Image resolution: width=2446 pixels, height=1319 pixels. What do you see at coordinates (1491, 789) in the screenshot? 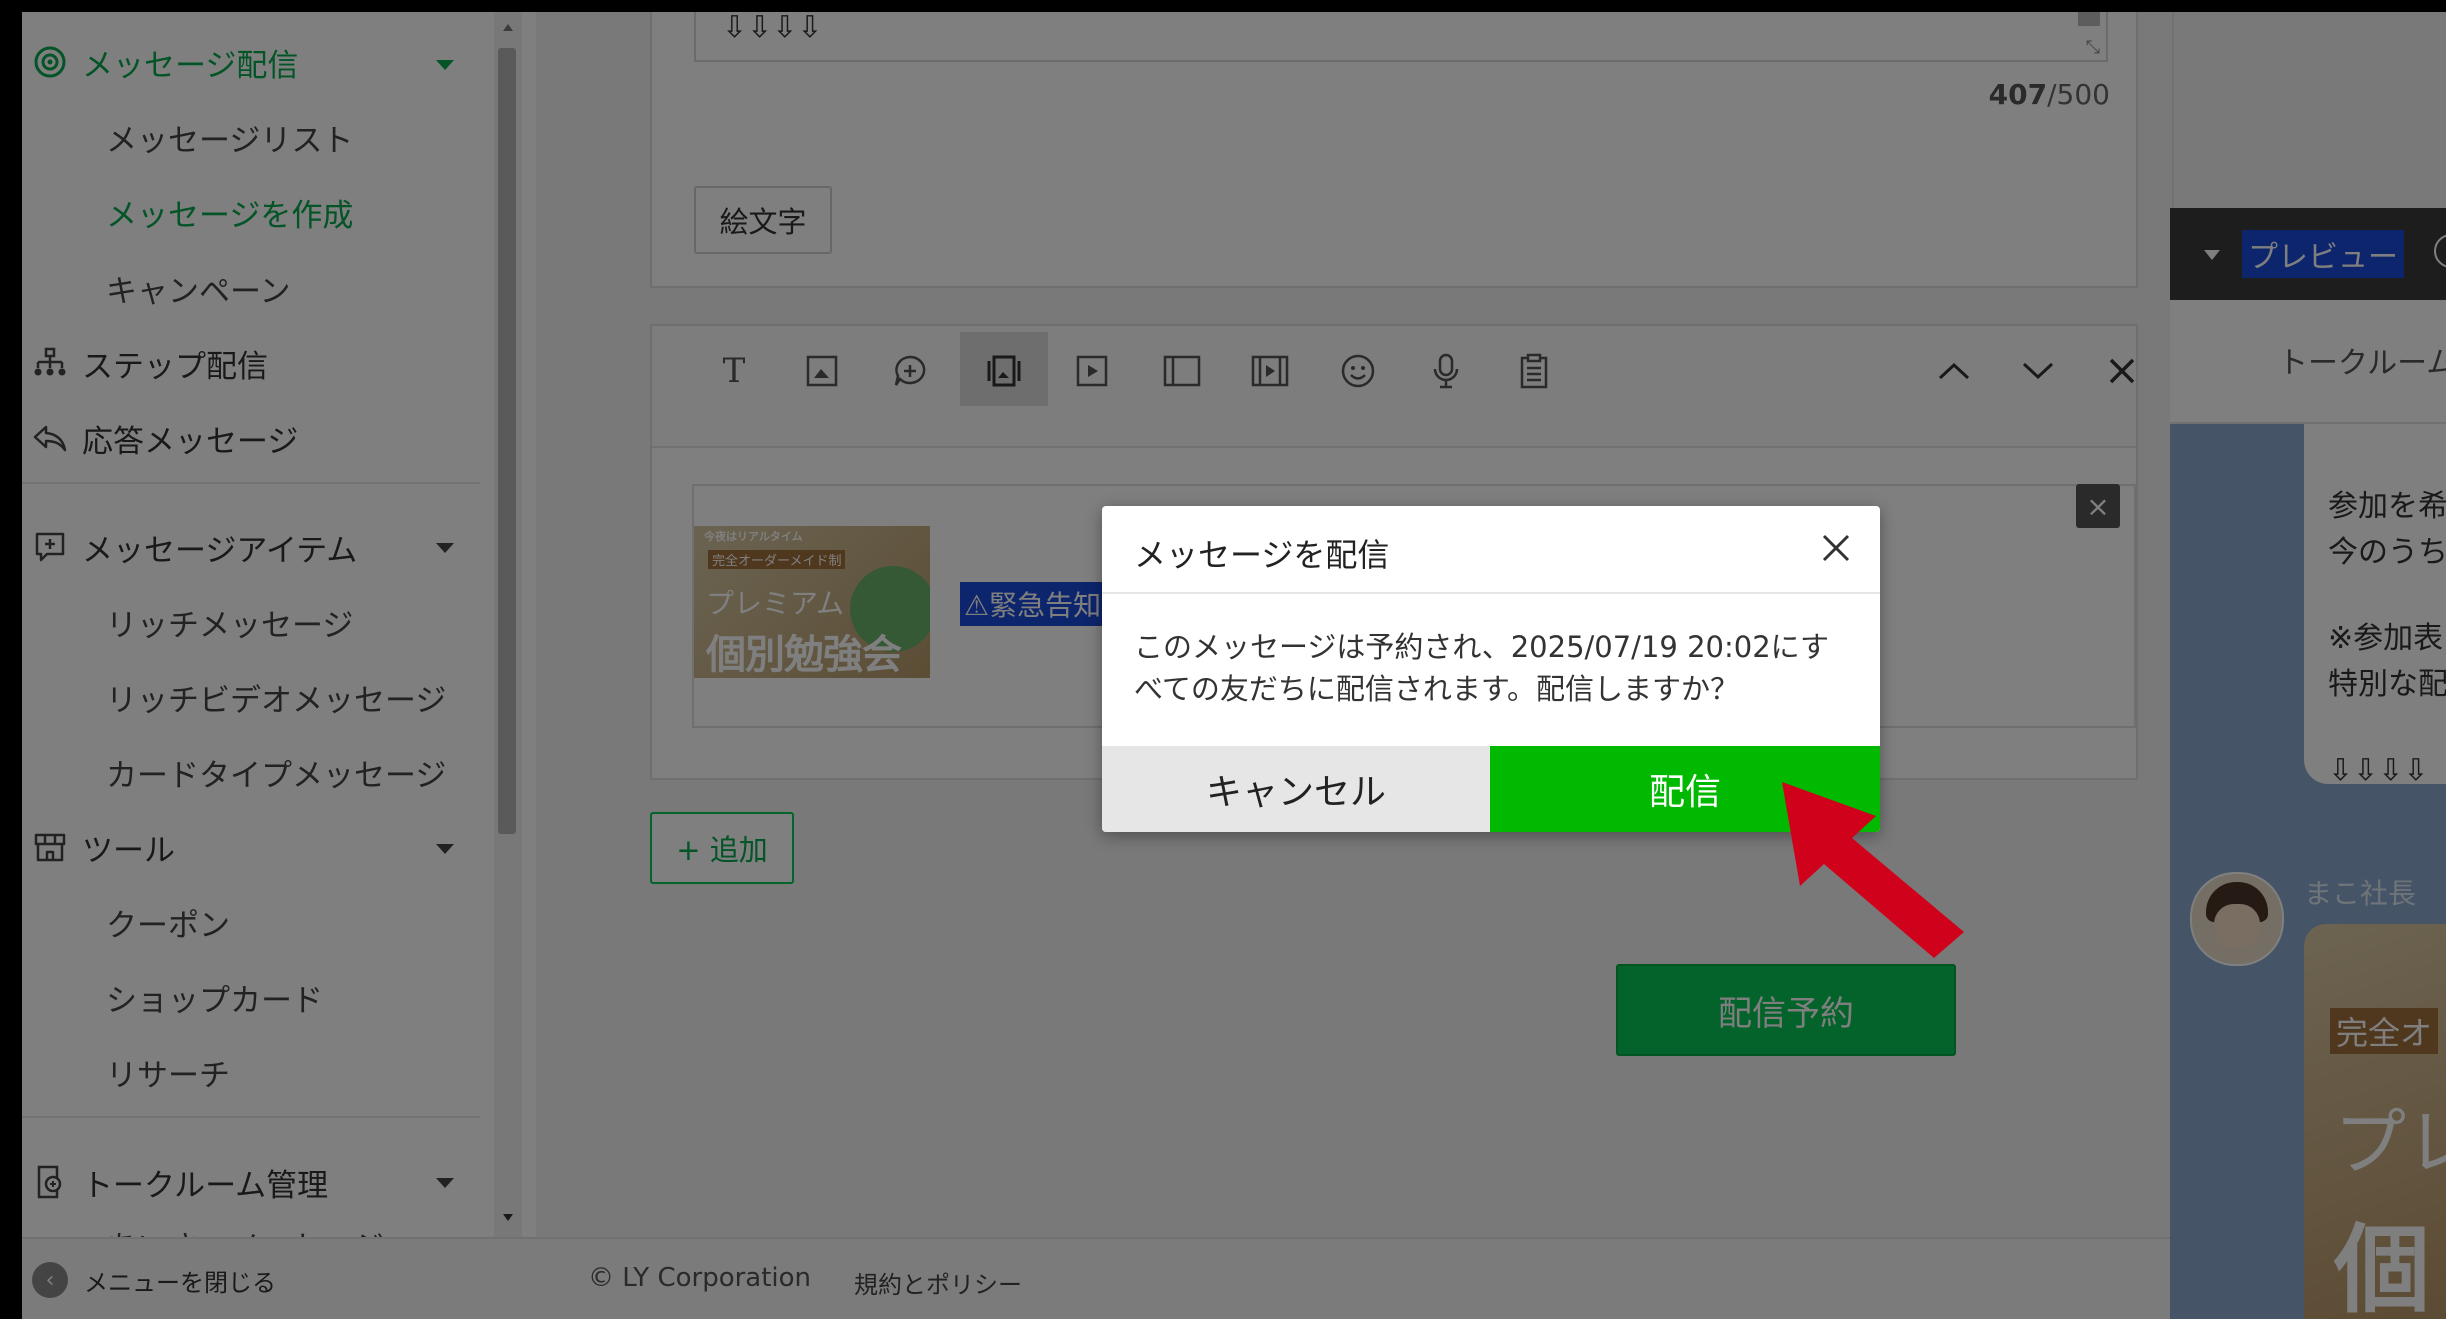
I see `dialog-buttons: キャンセル 配信` at bounding box center [1491, 789].